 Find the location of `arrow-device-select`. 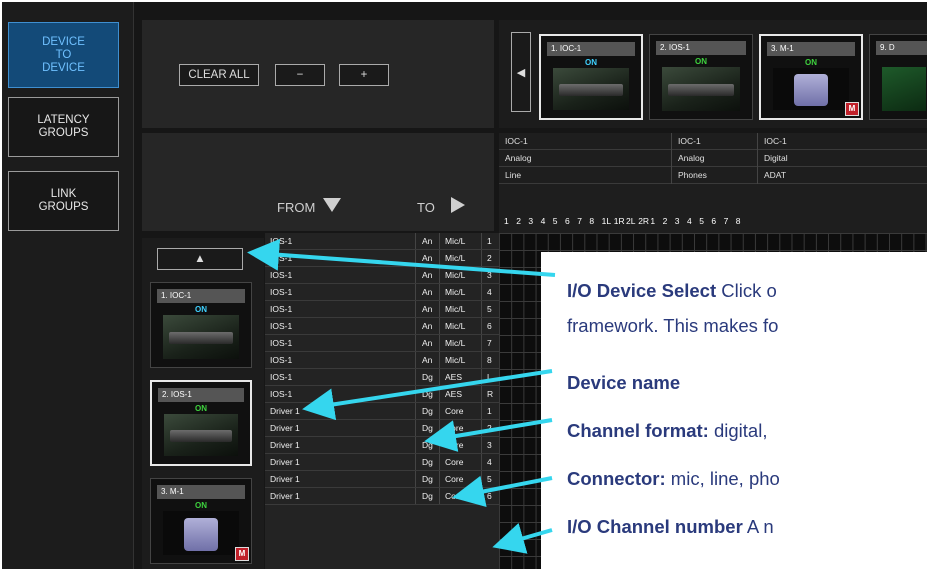

arrow-device-select is located at coordinates (401, 257).